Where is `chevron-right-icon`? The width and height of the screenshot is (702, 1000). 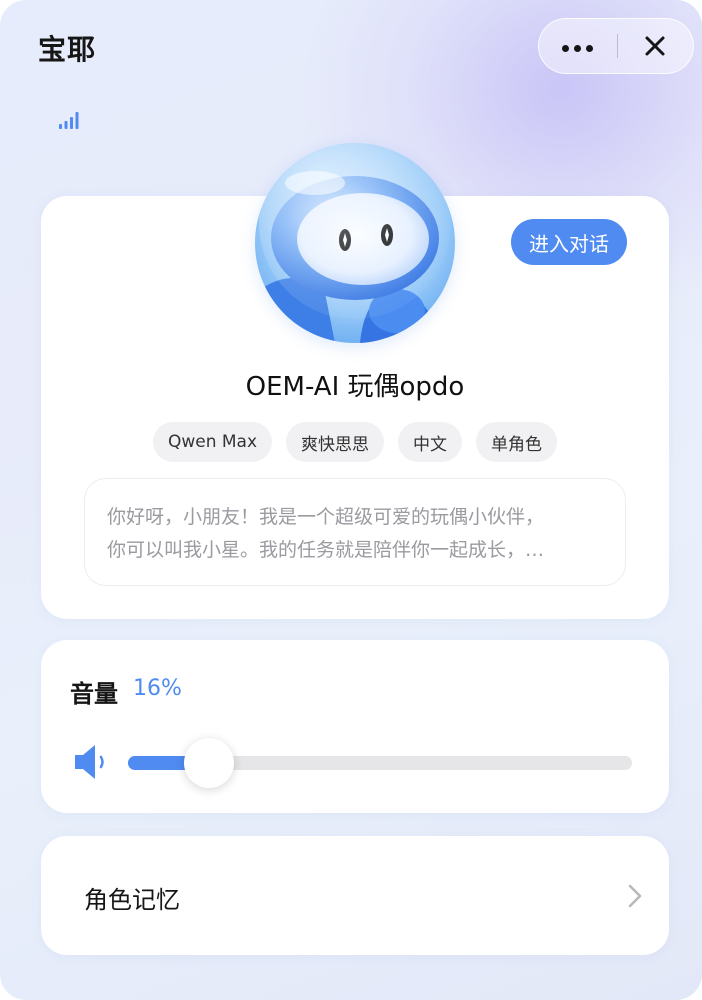
chevron-right-icon is located at coordinates (635, 896).